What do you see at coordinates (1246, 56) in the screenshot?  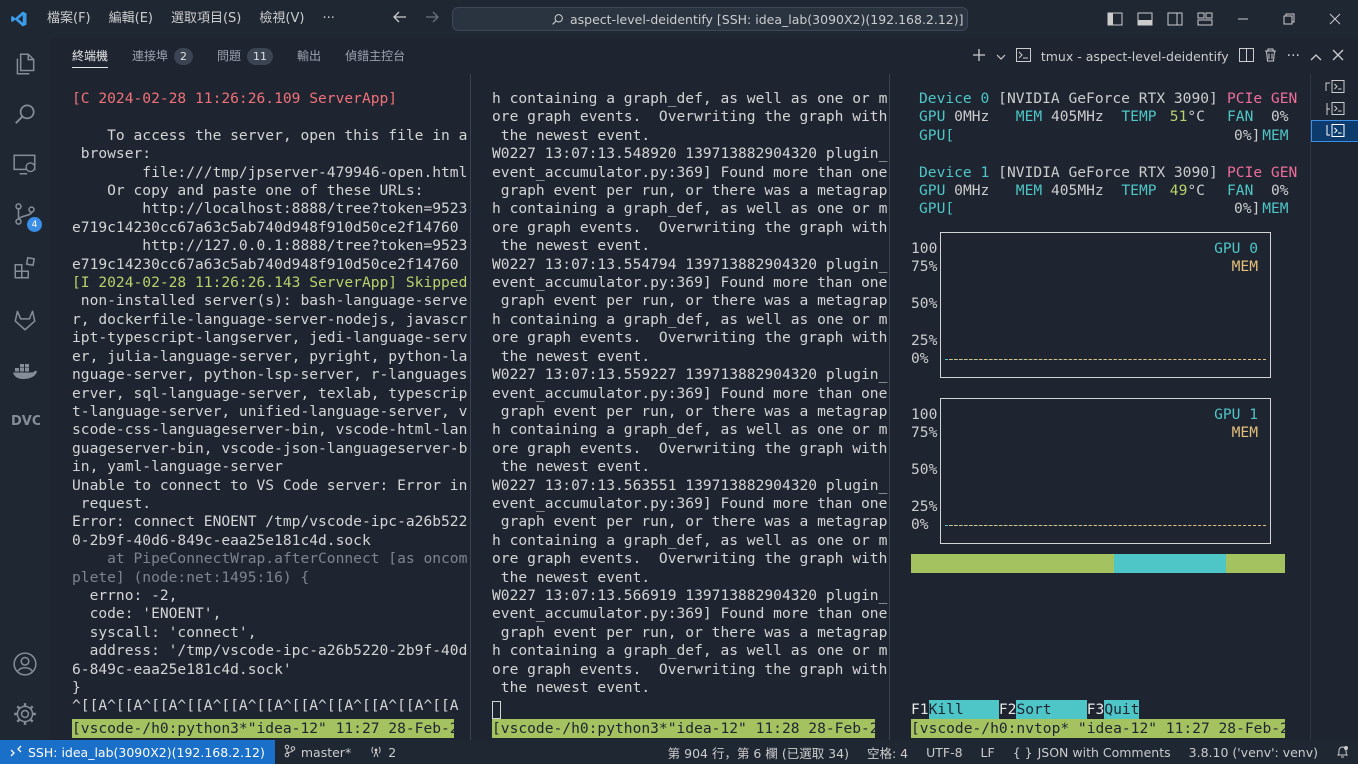 I see `split-terminal-icon` at bounding box center [1246, 56].